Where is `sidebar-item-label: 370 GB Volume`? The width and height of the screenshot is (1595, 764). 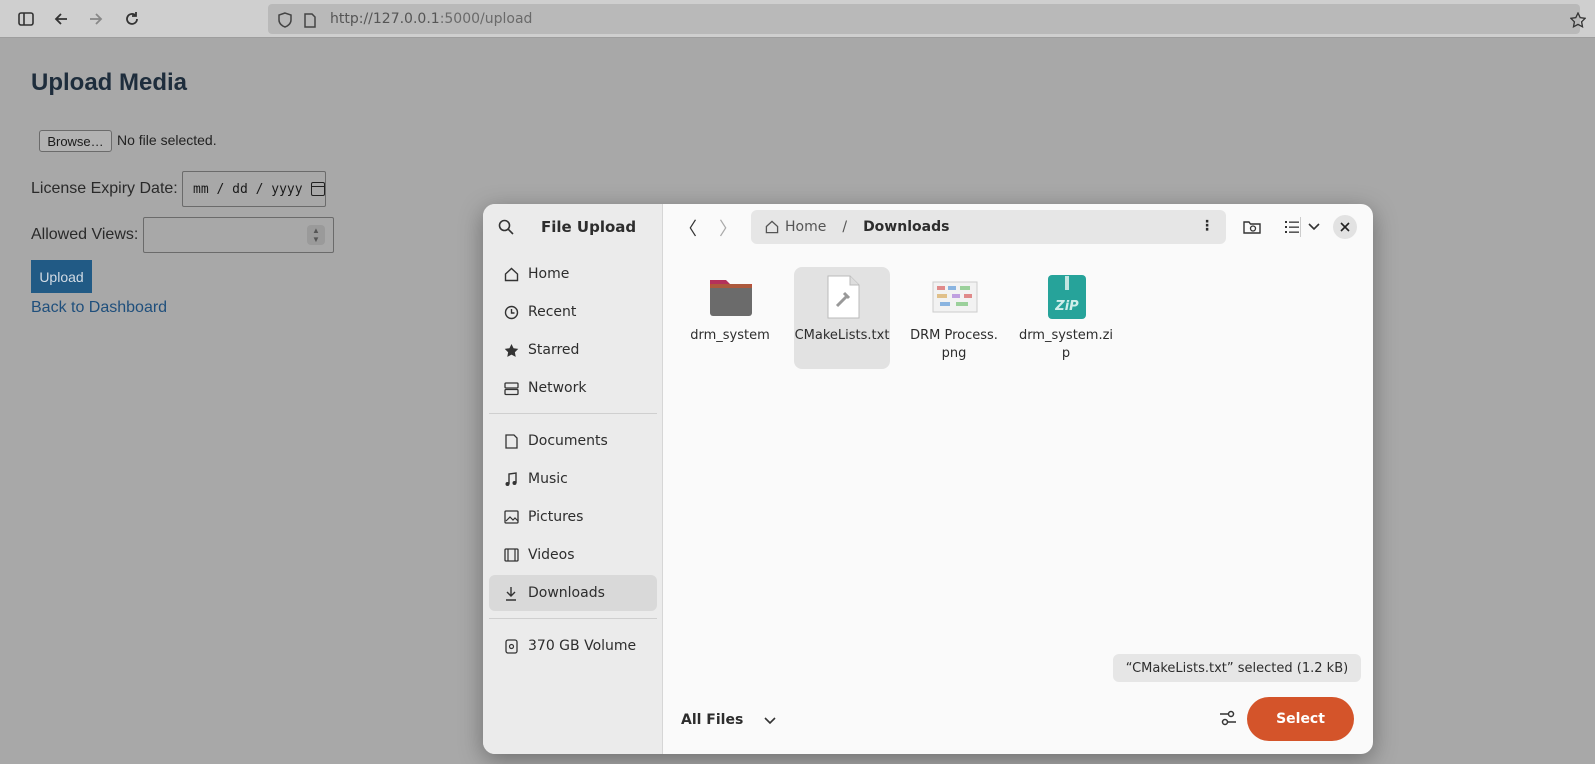 sidebar-item-label: 370 GB Volume is located at coordinates (582, 646).